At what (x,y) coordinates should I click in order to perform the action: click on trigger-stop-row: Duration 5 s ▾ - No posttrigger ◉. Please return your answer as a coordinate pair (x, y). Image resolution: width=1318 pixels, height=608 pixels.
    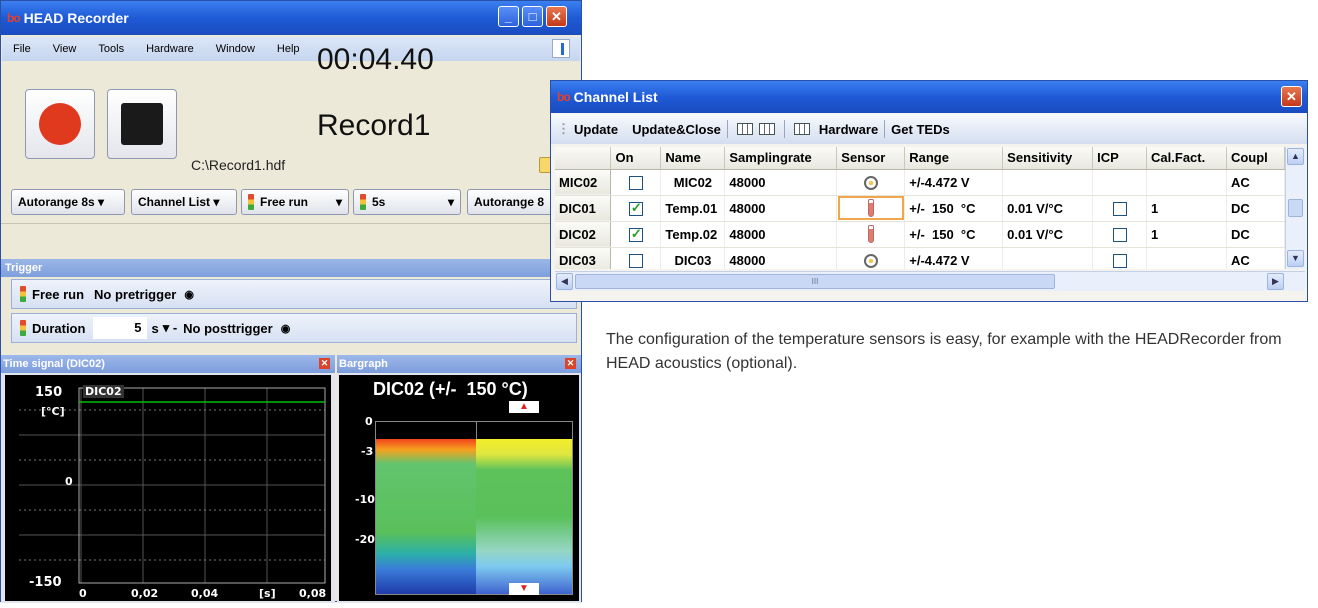
    Looking at the image, I should click on (294, 328).